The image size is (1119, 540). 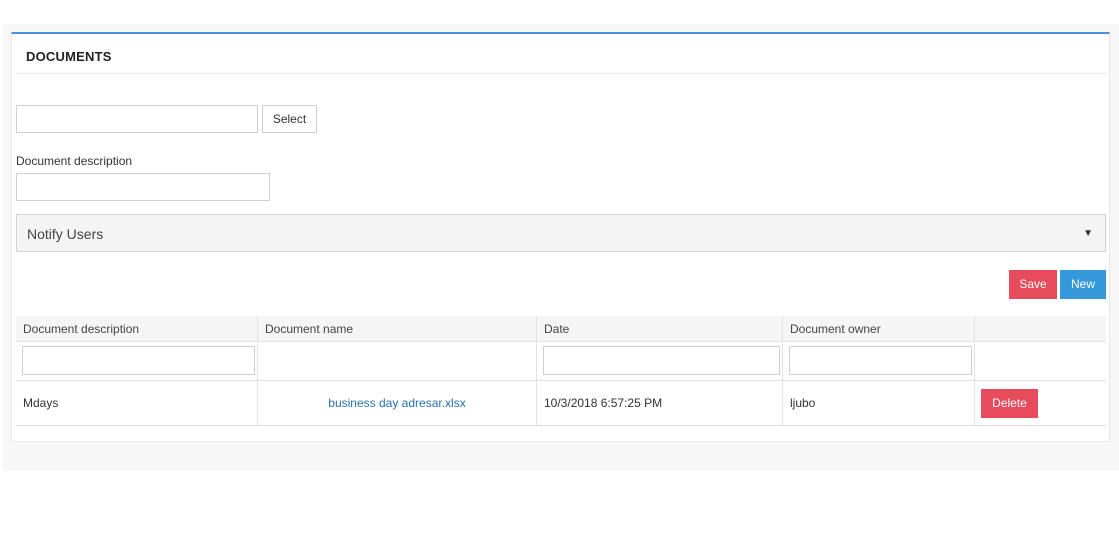 I want to click on filter-cell-actions, so click(x=1040, y=361).